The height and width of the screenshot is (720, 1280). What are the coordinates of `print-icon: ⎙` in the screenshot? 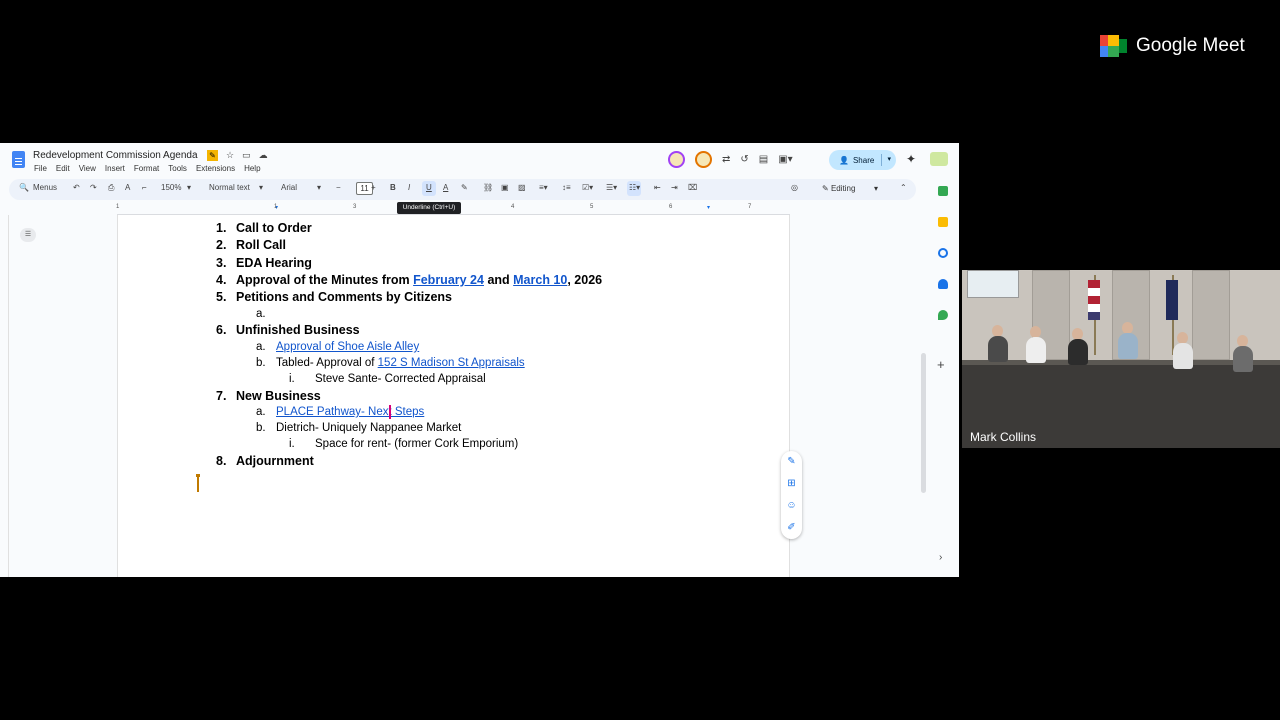 It's located at (111, 188).